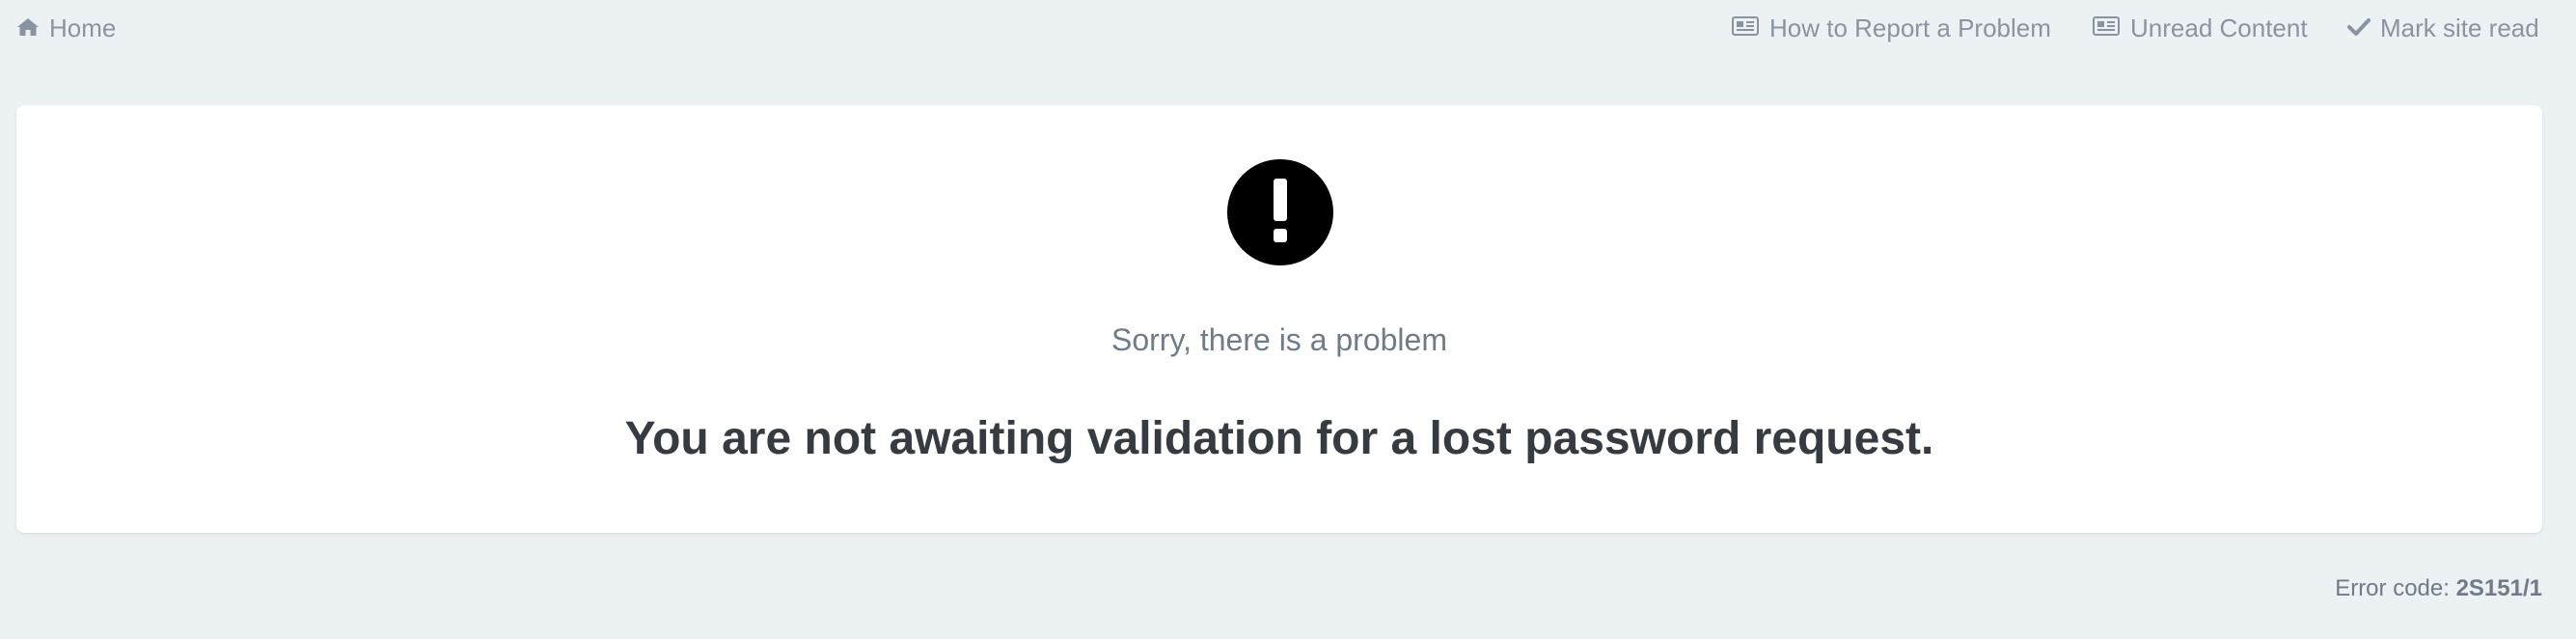 Image resolution: width=2576 pixels, height=639 pixels. I want to click on error-heading: Sorry, there is a problem, so click(1279, 339).